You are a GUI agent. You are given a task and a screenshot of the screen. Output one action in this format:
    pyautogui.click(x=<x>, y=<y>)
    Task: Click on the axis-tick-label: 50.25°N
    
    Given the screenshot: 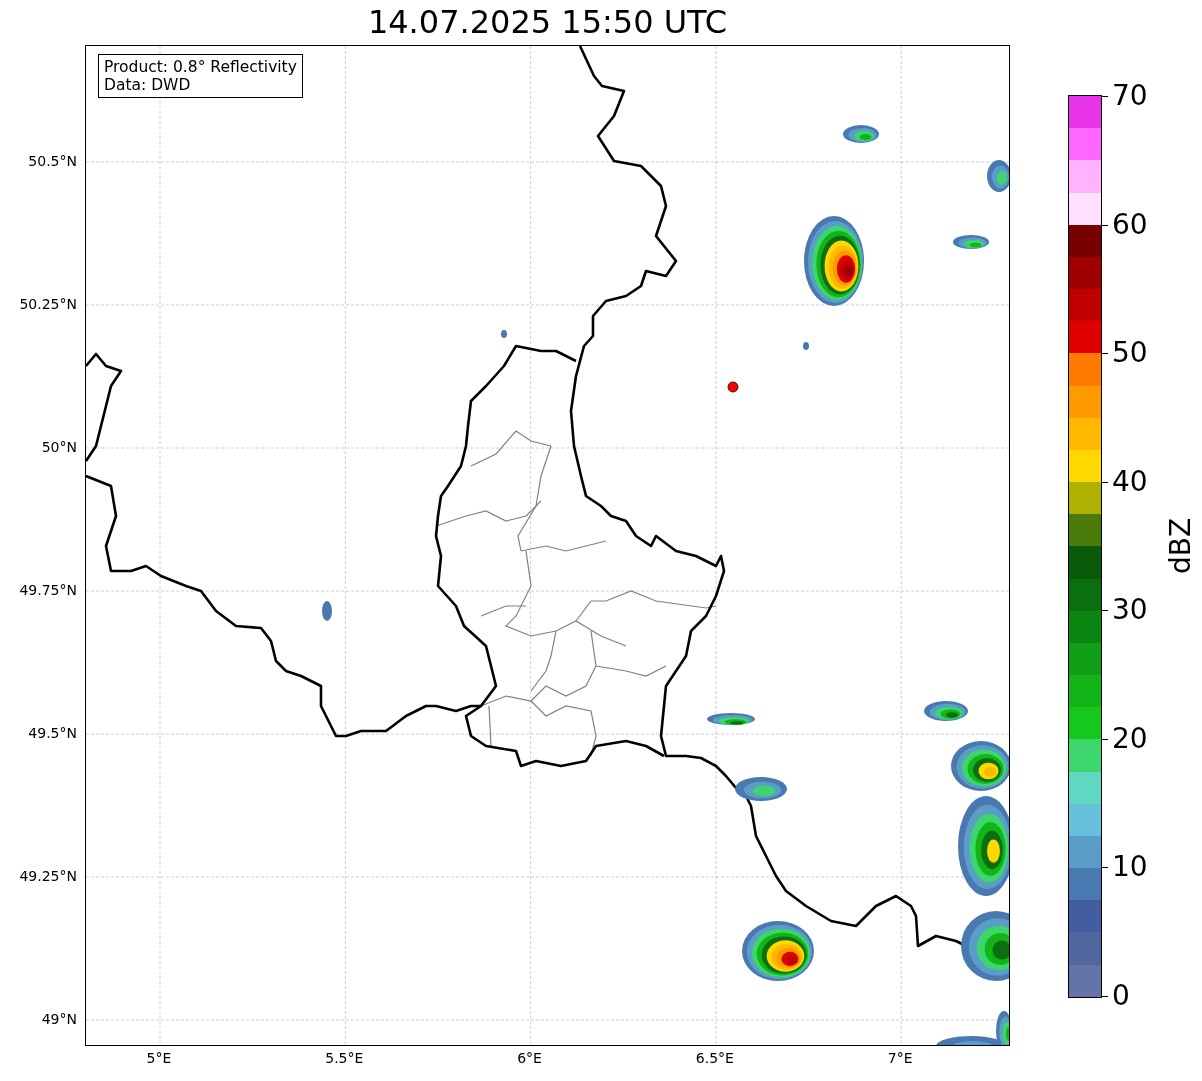 What is the action you would take?
    pyautogui.click(x=48, y=304)
    